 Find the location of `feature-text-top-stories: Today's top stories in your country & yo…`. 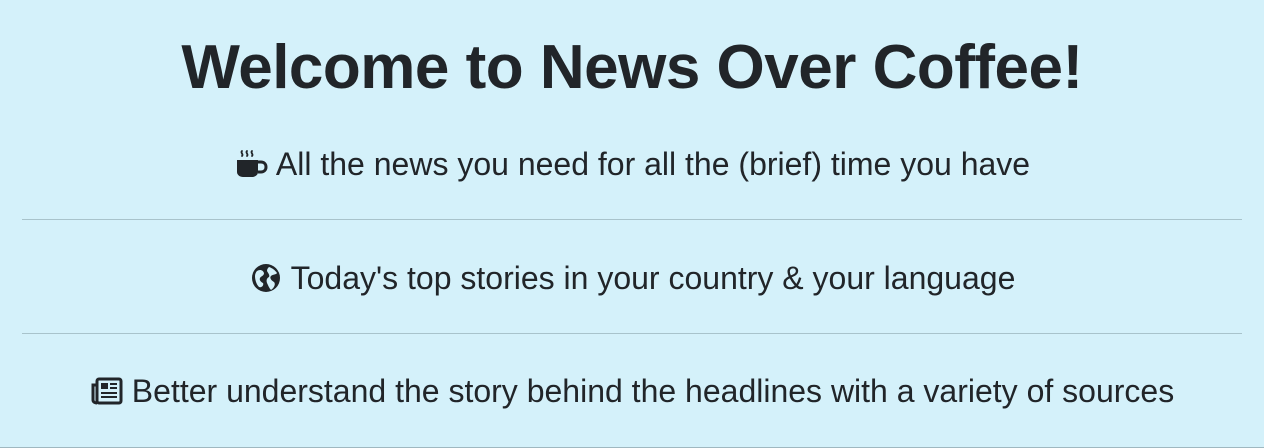

feature-text-top-stories: Today's top stories in your country & yo… is located at coordinates (653, 278).